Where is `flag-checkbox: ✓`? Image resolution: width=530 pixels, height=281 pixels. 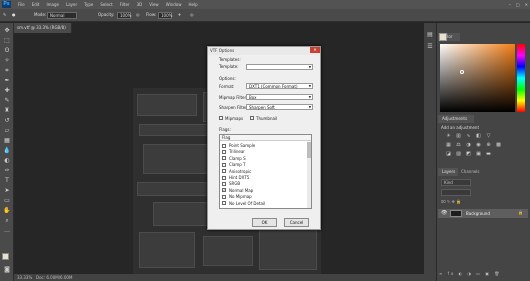 flag-checkbox: ✓ is located at coordinates (224, 190).